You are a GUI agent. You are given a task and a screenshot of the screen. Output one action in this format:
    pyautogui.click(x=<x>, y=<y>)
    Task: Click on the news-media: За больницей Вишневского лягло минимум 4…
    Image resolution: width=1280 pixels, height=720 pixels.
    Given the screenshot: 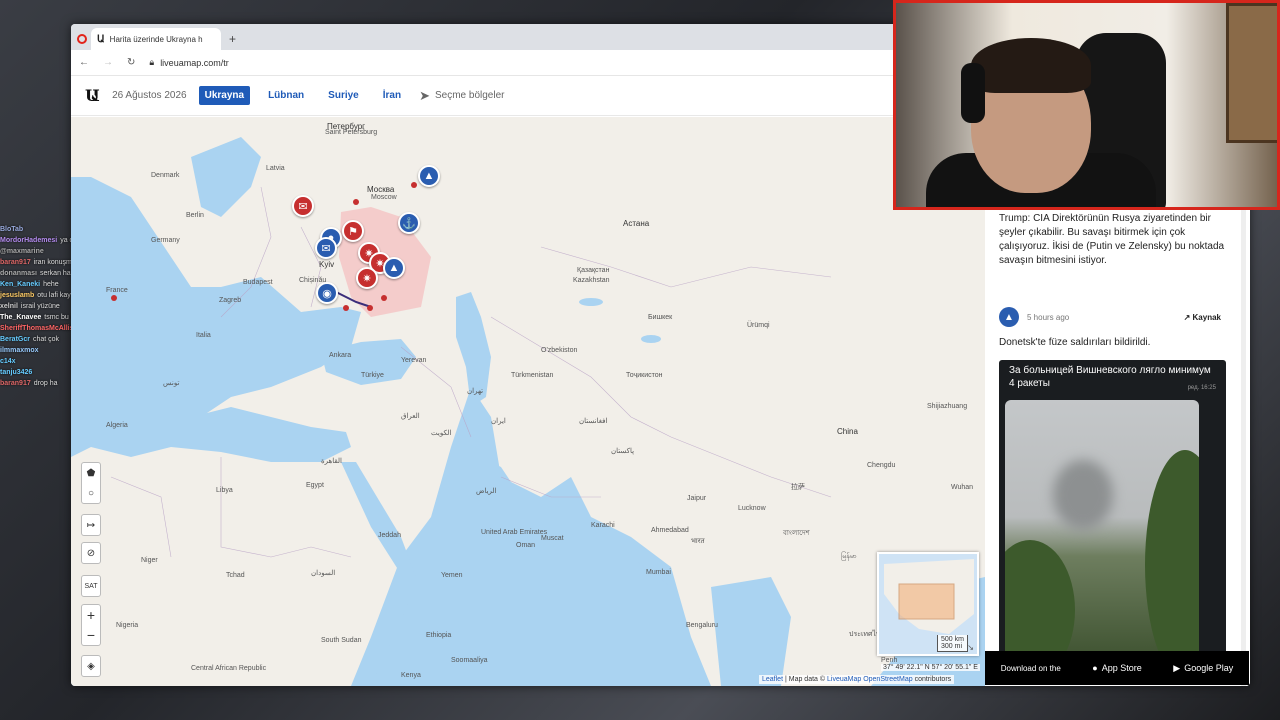 What is the action you would take?
    pyautogui.click(x=1112, y=510)
    